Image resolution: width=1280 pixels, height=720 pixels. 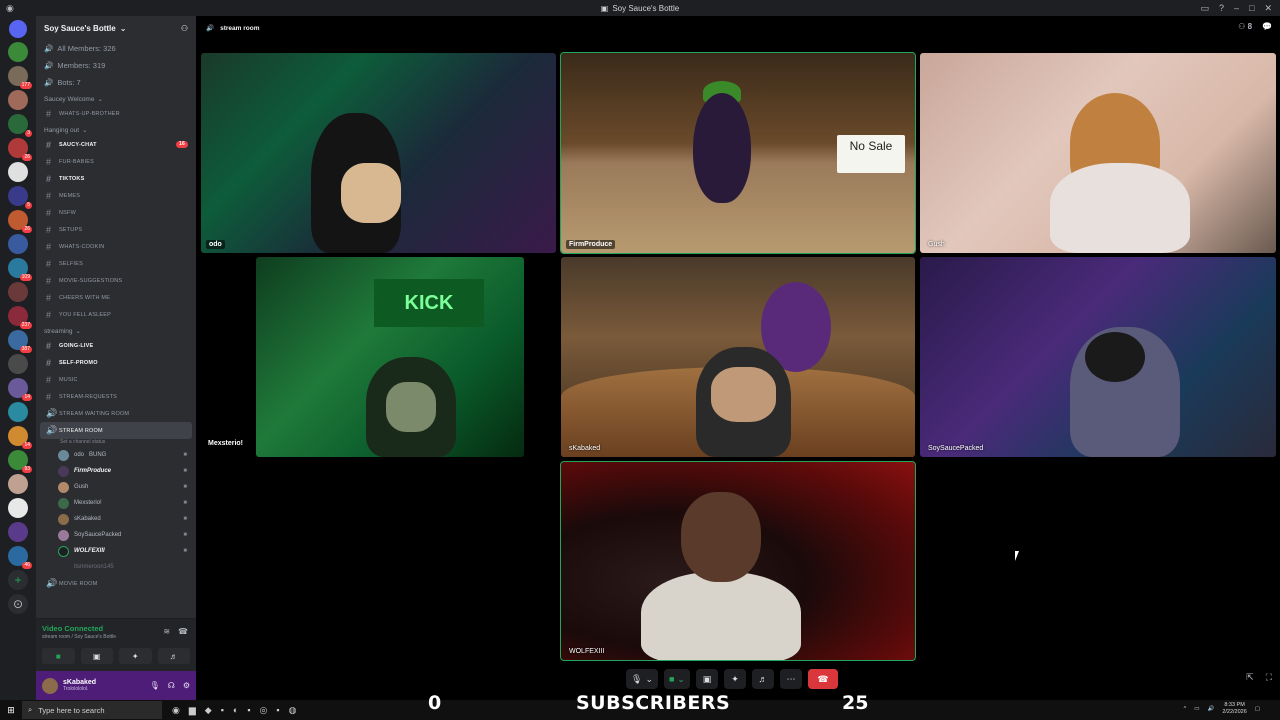 What do you see at coordinates (1210, 709) in the screenshot?
I see `volume-icon: 🔊` at bounding box center [1210, 709].